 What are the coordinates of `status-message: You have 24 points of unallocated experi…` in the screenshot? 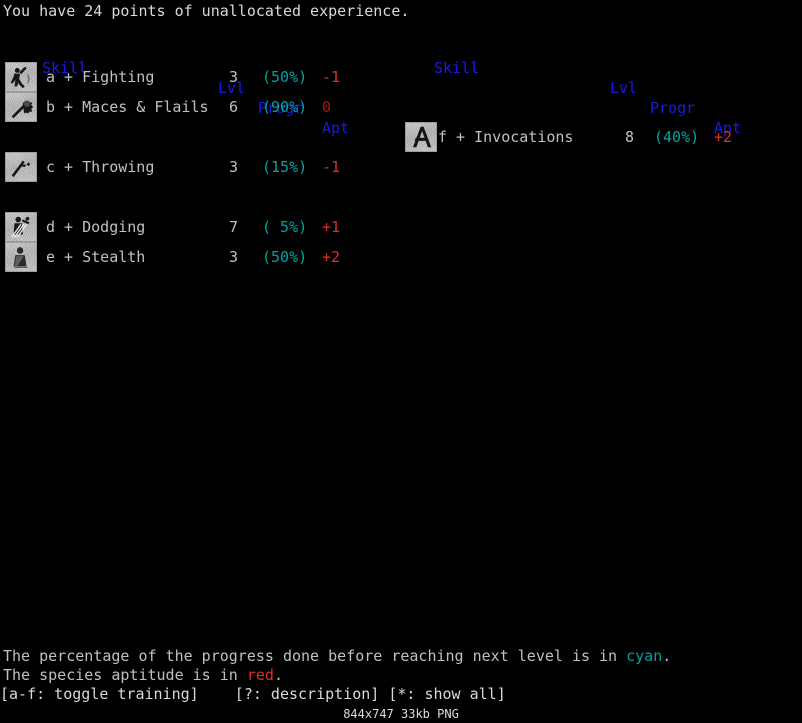 It's located at (206, 11).